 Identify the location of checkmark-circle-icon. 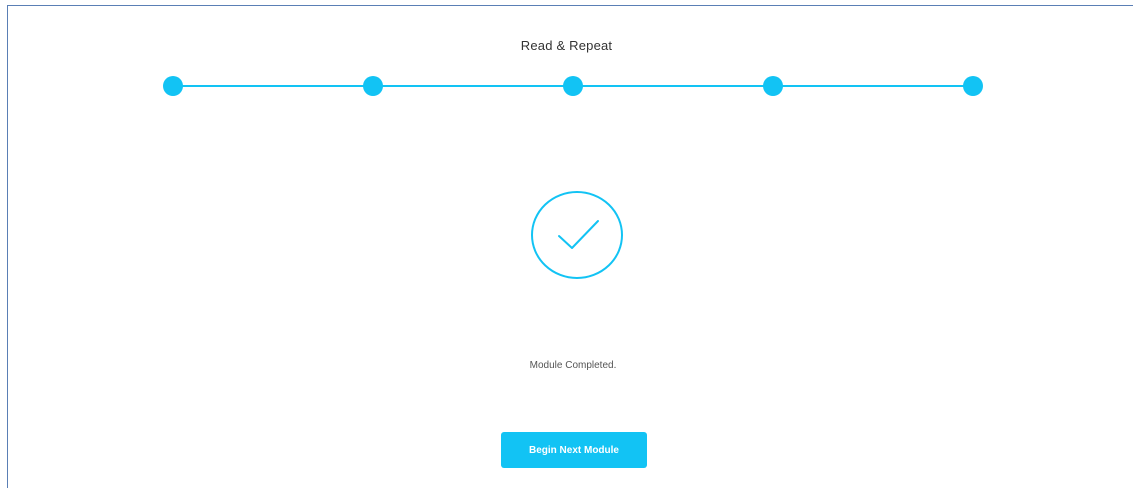
(577, 235).